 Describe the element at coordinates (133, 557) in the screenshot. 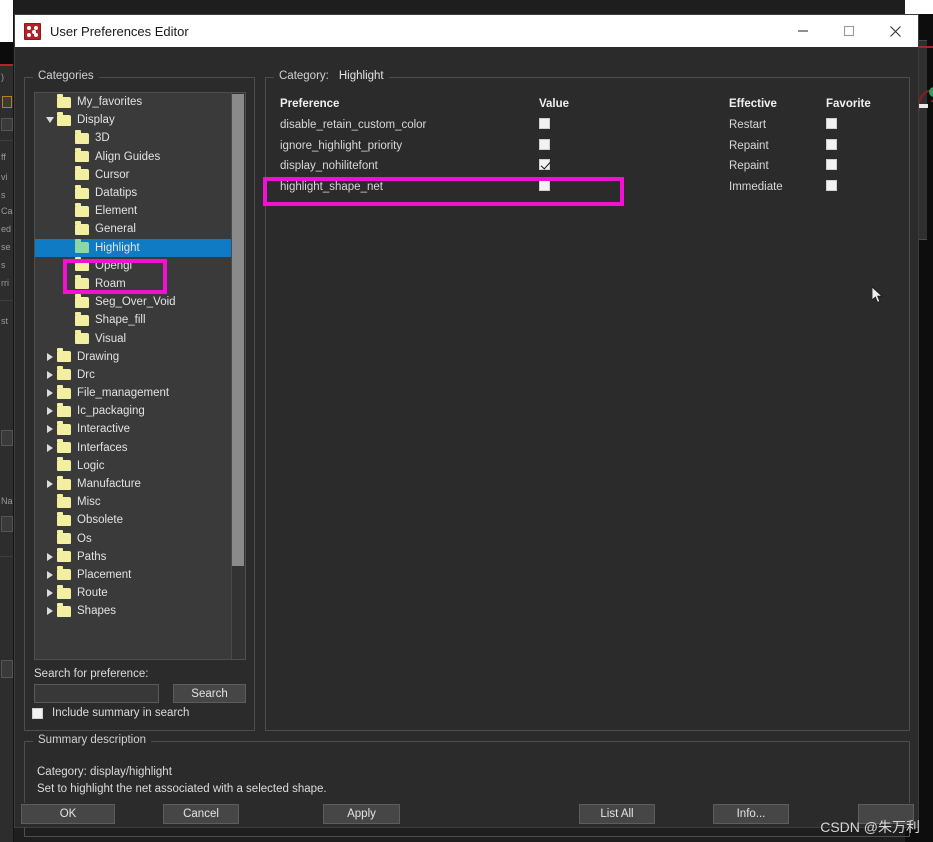

I see `tree-item-paths: Paths` at that location.